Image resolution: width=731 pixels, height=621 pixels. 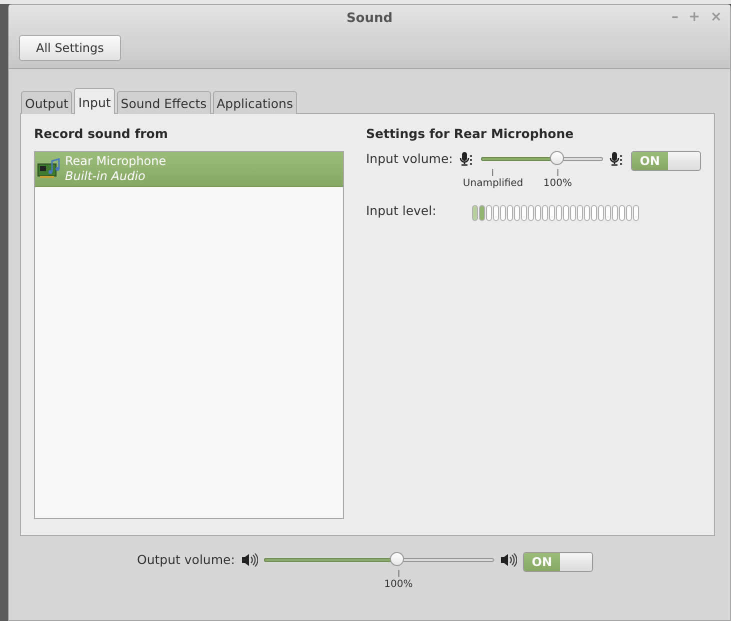 What do you see at coordinates (189, 169) in the screenshot?
I see `device-item: Rear Microphone Built-in Audio` at bounding box center [189, 169].